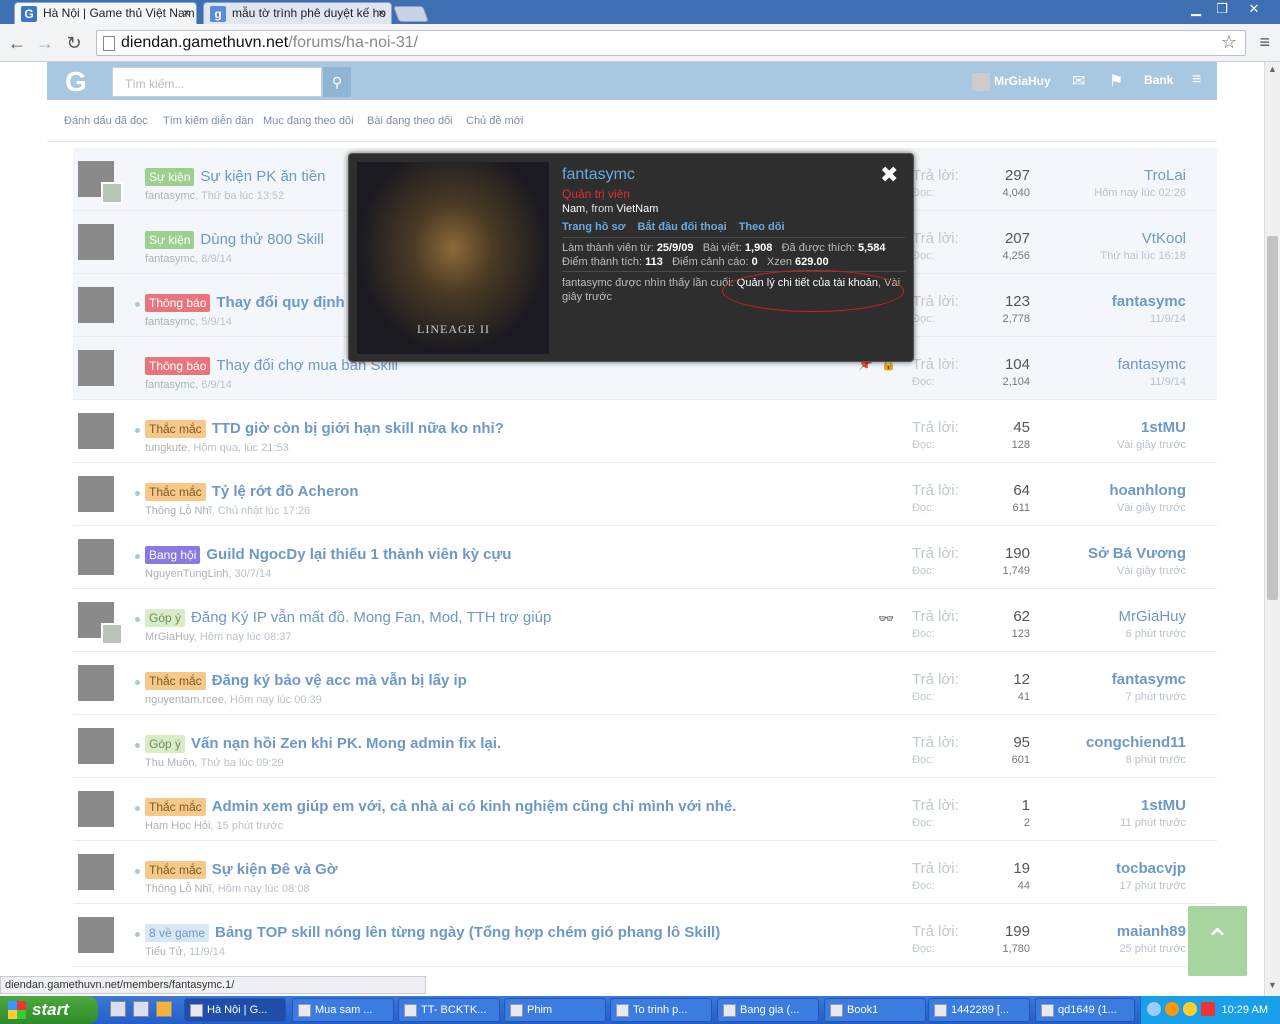 The height and width of the screenshot is (1024, 1280). I want to click on thread-title: Thông báo Thay đổi quy định, so click(245, 303).